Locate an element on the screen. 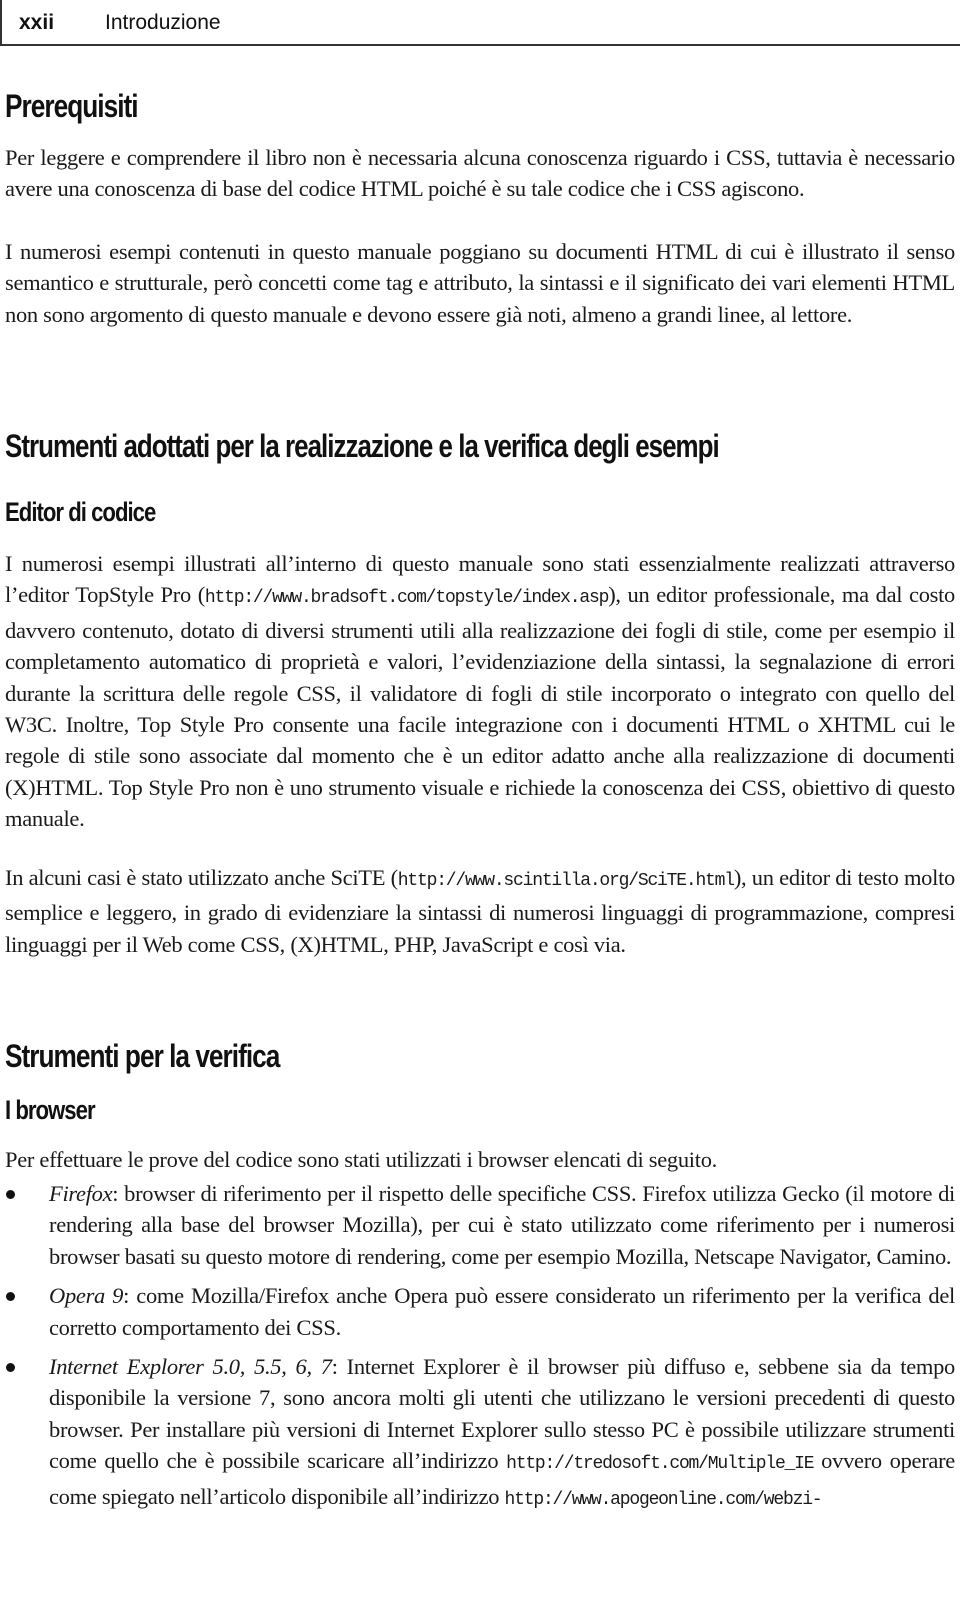 This screenshot has width=960, height=1612. browser-name: Internet Explorer 5.0, 5.5, 6, 7 is located at coordinates (190, 1367).